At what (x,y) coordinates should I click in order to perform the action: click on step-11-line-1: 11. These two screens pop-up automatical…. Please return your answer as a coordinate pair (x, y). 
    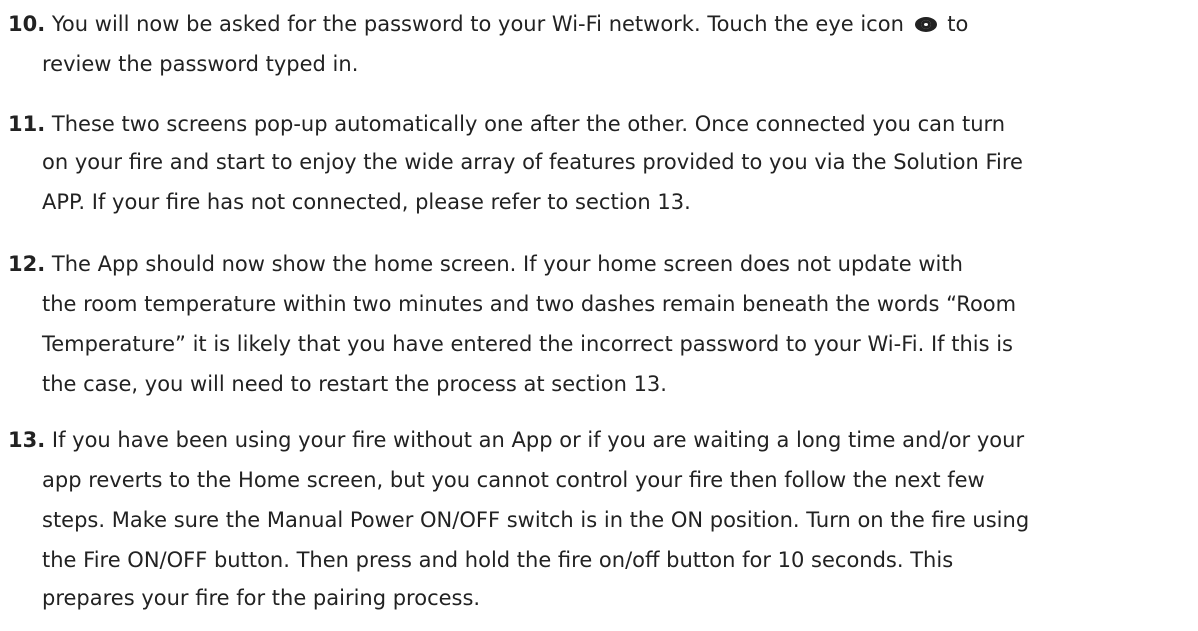
    Looking at the image, I should click on (506, 124).